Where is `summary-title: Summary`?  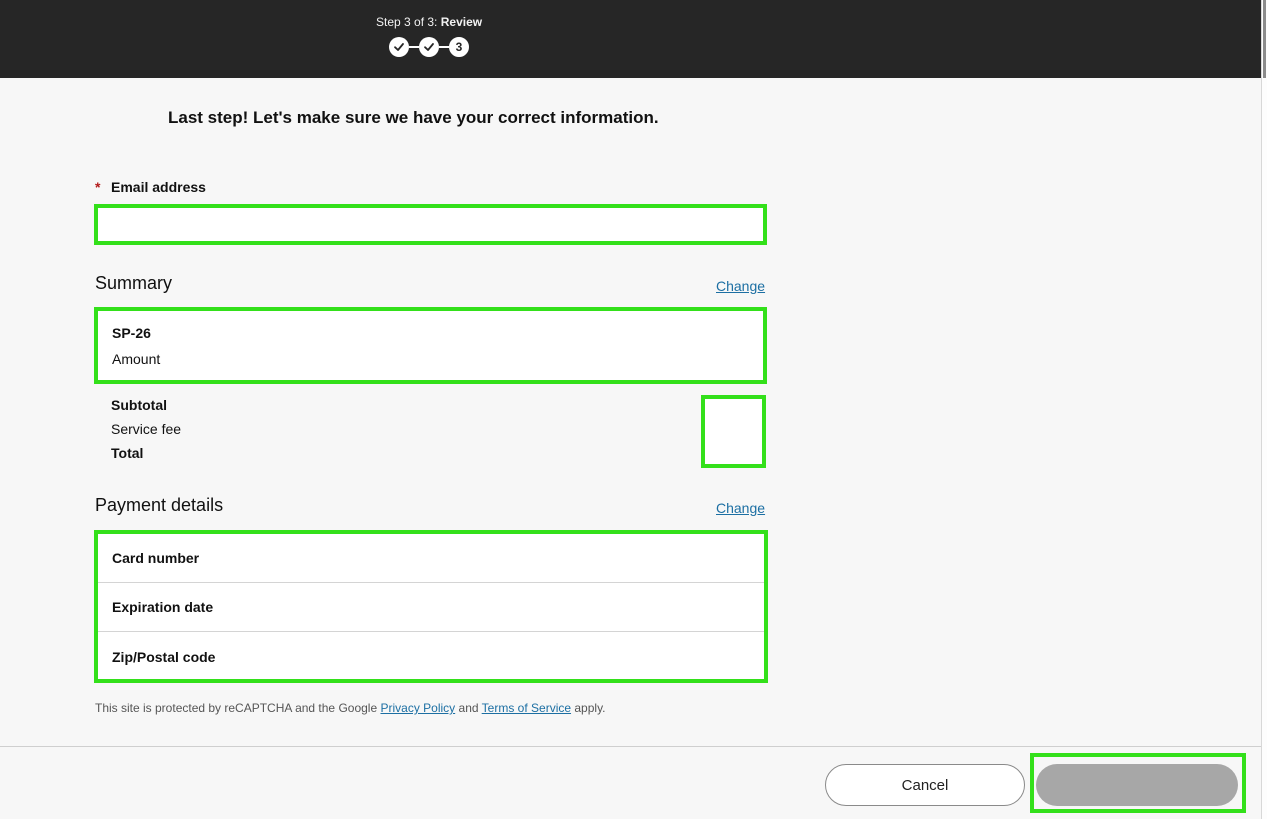
summary-title: Summary is located at coordinates (134, 283).